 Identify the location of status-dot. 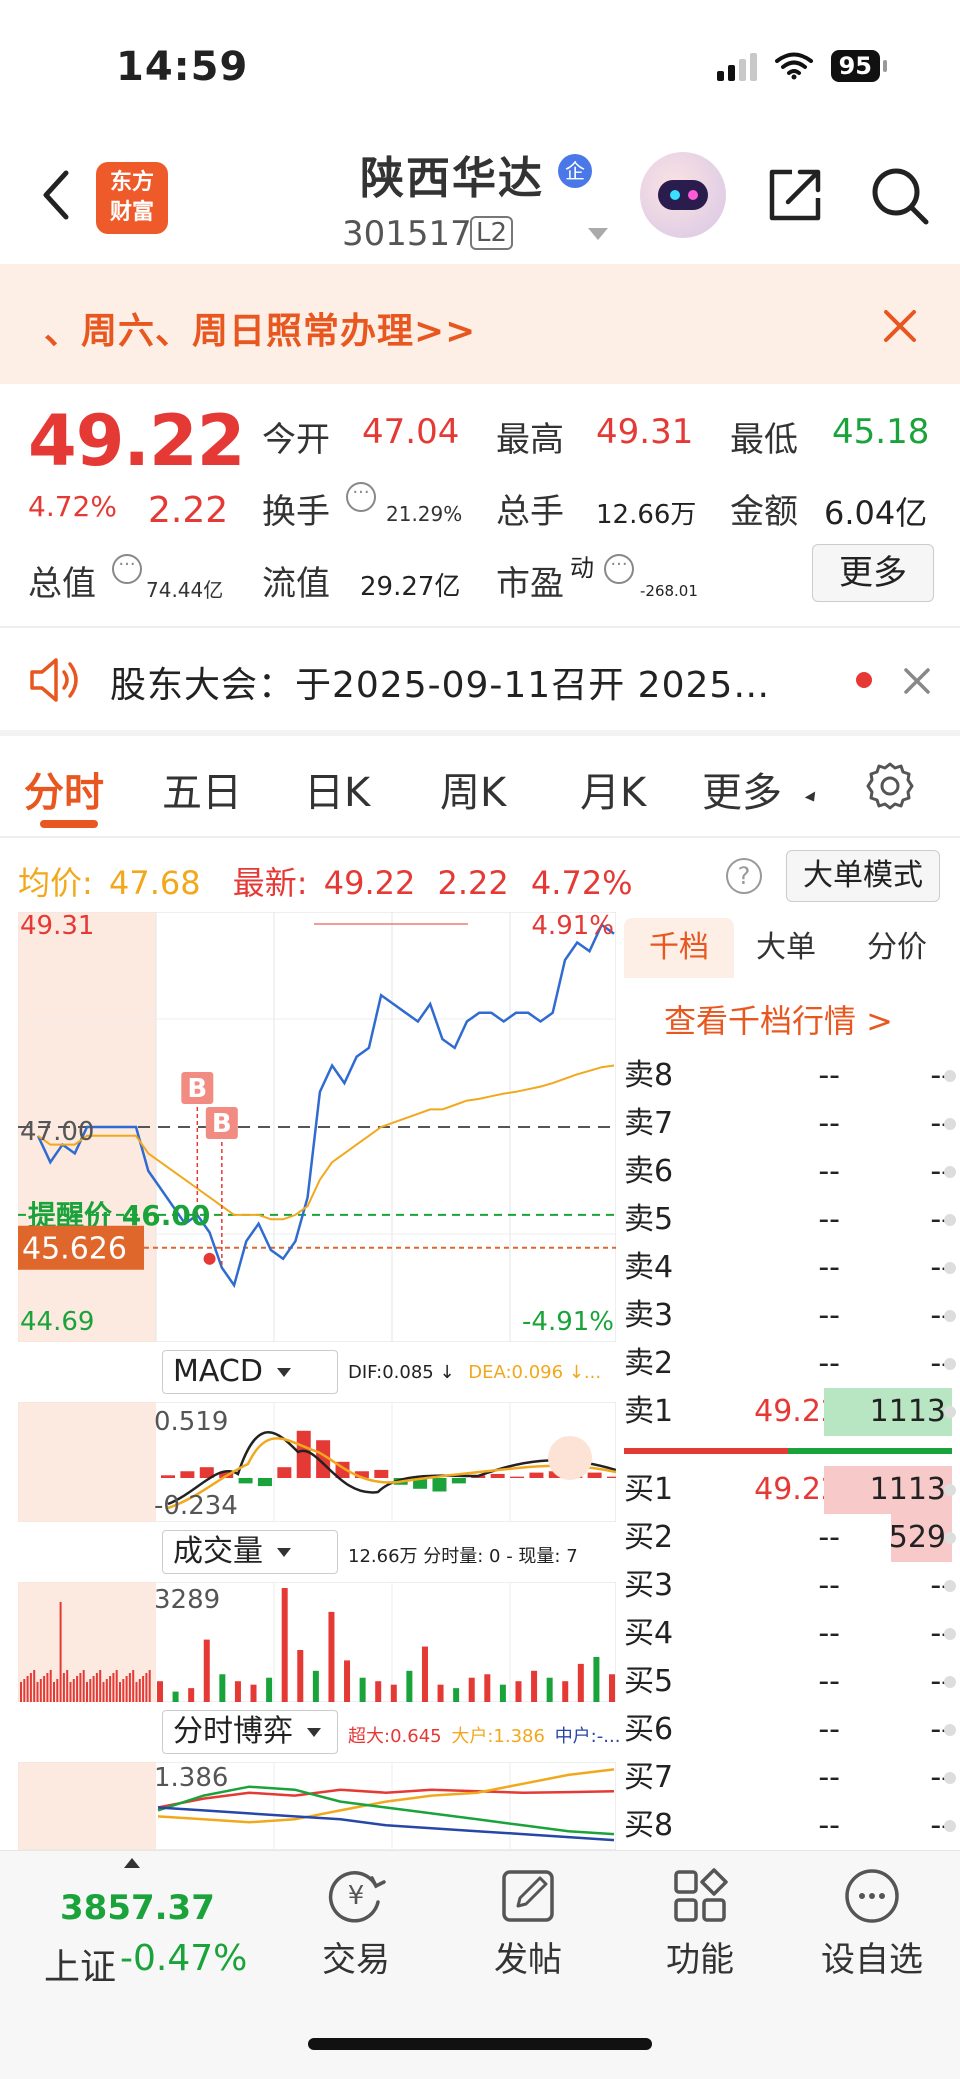
(950, 1730).